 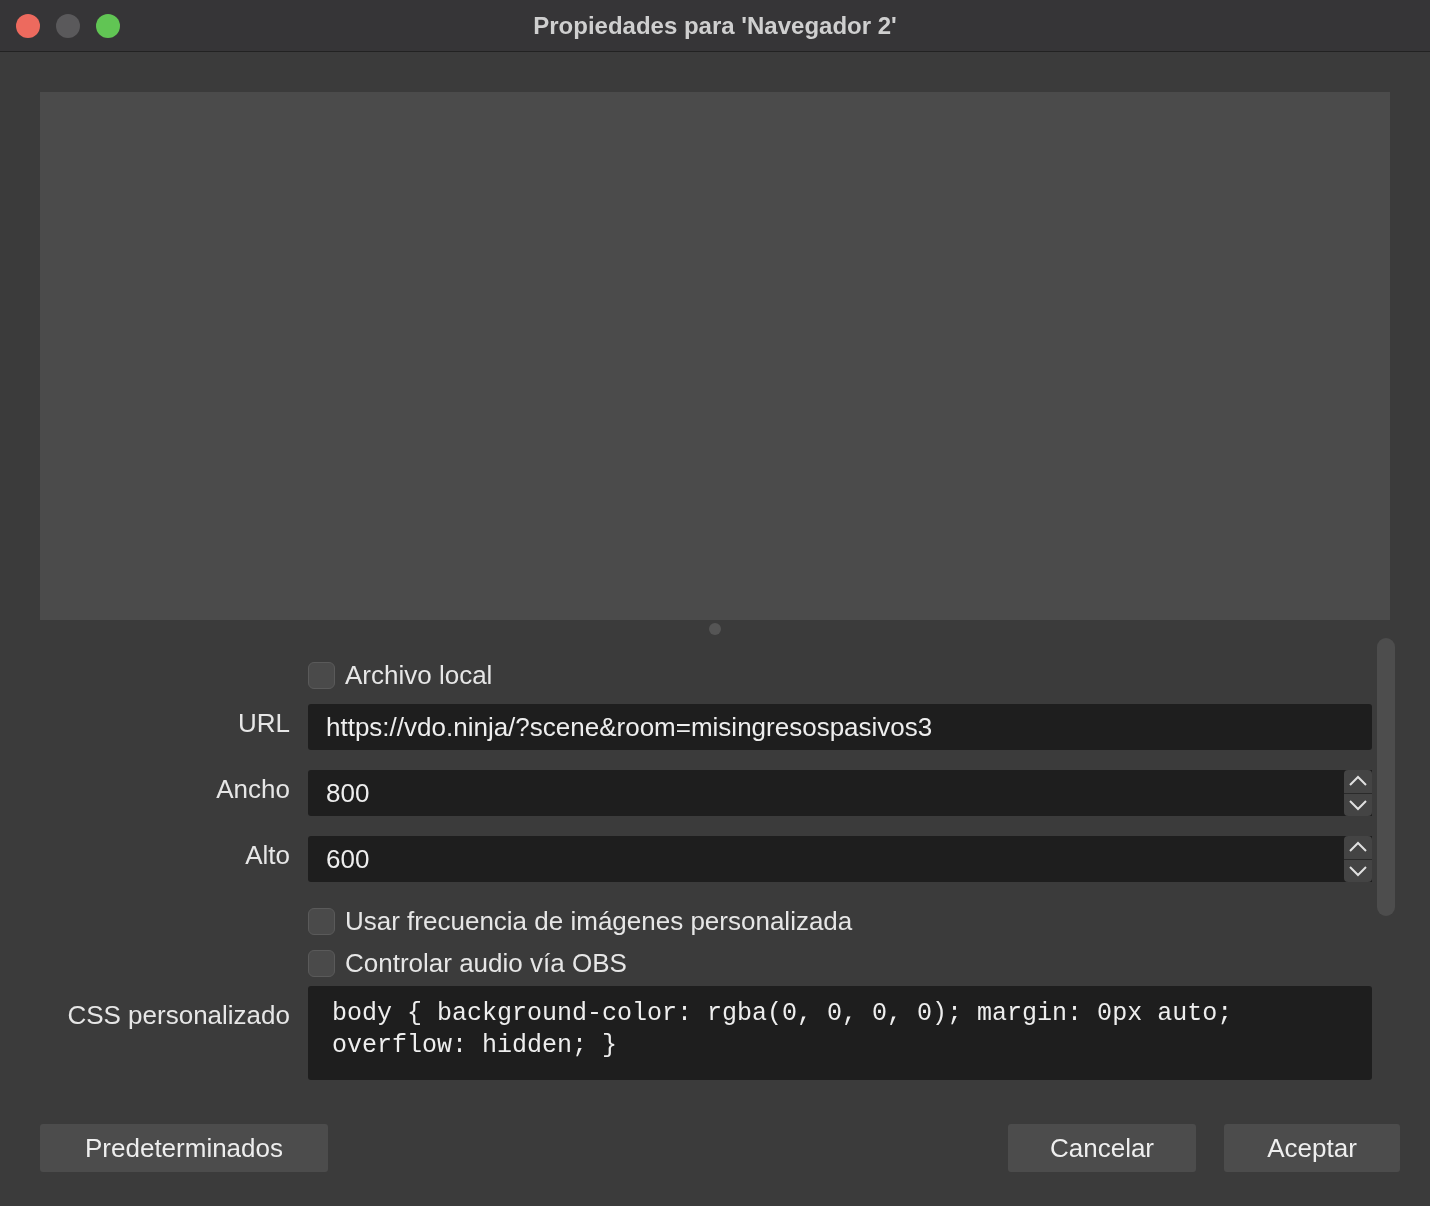 I want to click on checkbox-label: Usar frecuencia de imágenes personalizada, so click(x=599, y=921).